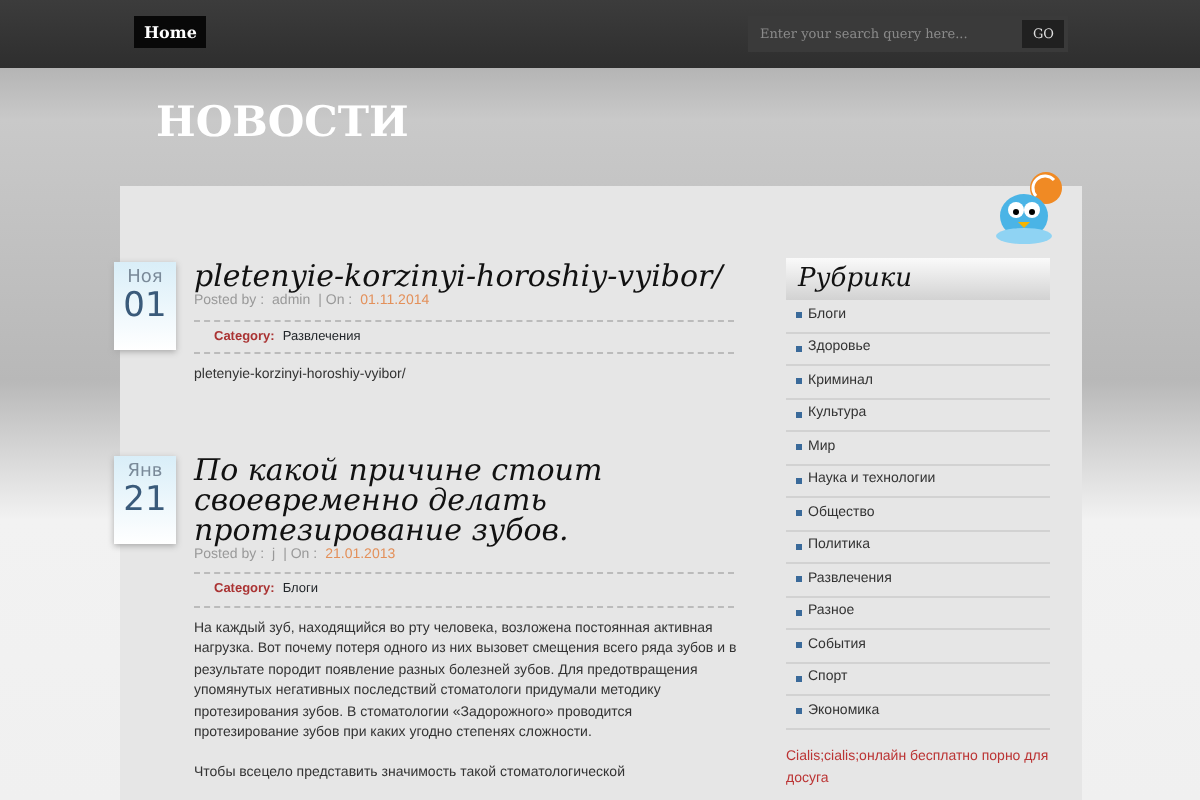  Describe the element at coordinates (170, 32) in the screenshot. I see `nav-button: Home` at that location.